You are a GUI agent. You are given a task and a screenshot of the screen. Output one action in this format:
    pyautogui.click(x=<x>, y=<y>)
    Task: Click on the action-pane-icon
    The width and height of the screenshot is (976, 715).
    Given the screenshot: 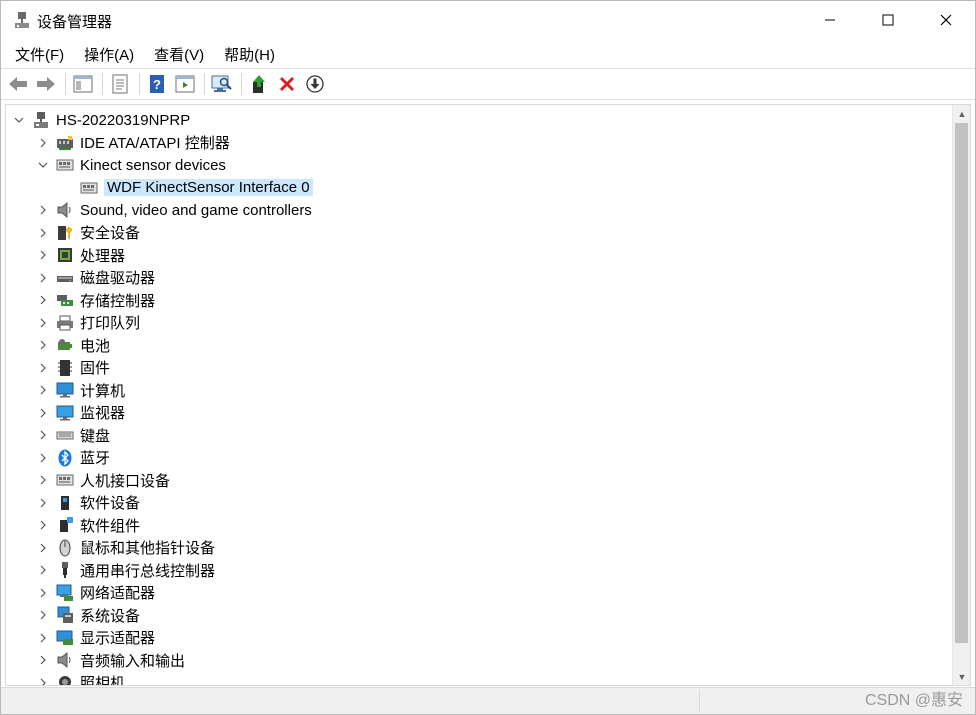 What is the action you would take?
    pyautogui.click(x=185, y=84)
    